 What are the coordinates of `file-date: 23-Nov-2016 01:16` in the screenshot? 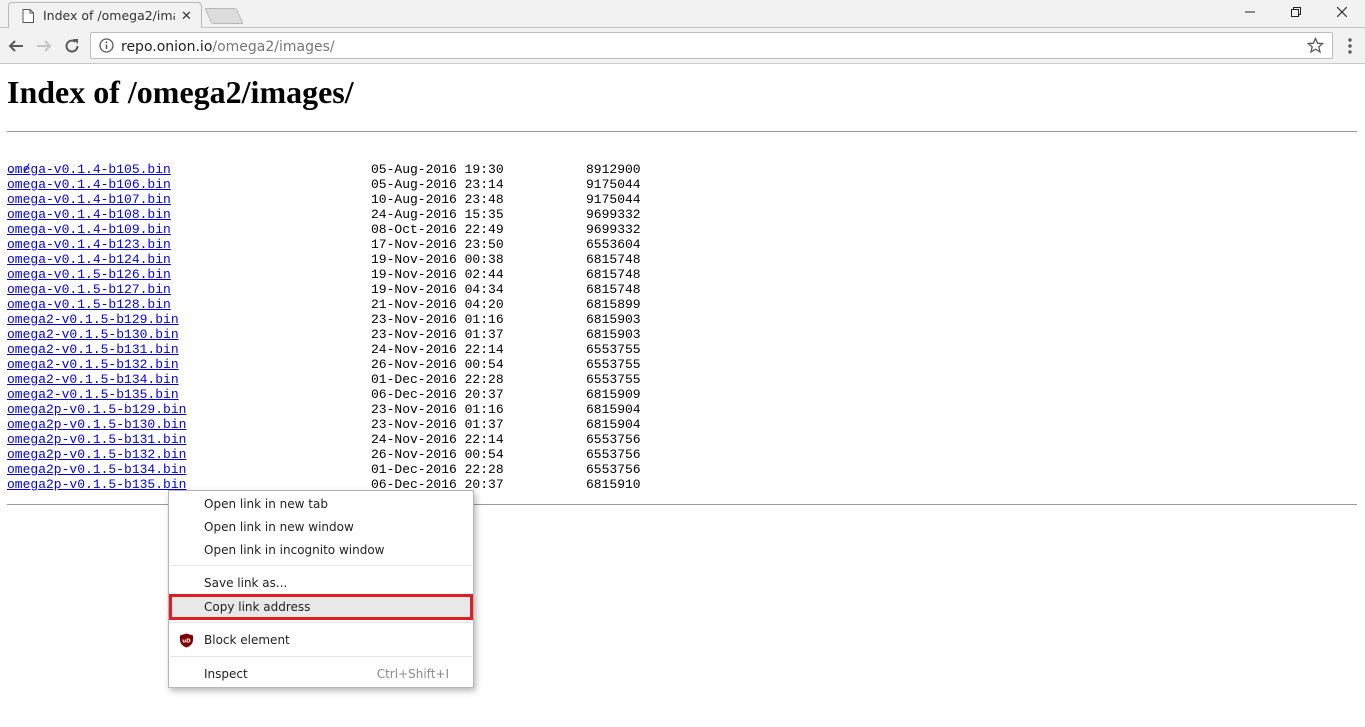 It's located at (437, 409).